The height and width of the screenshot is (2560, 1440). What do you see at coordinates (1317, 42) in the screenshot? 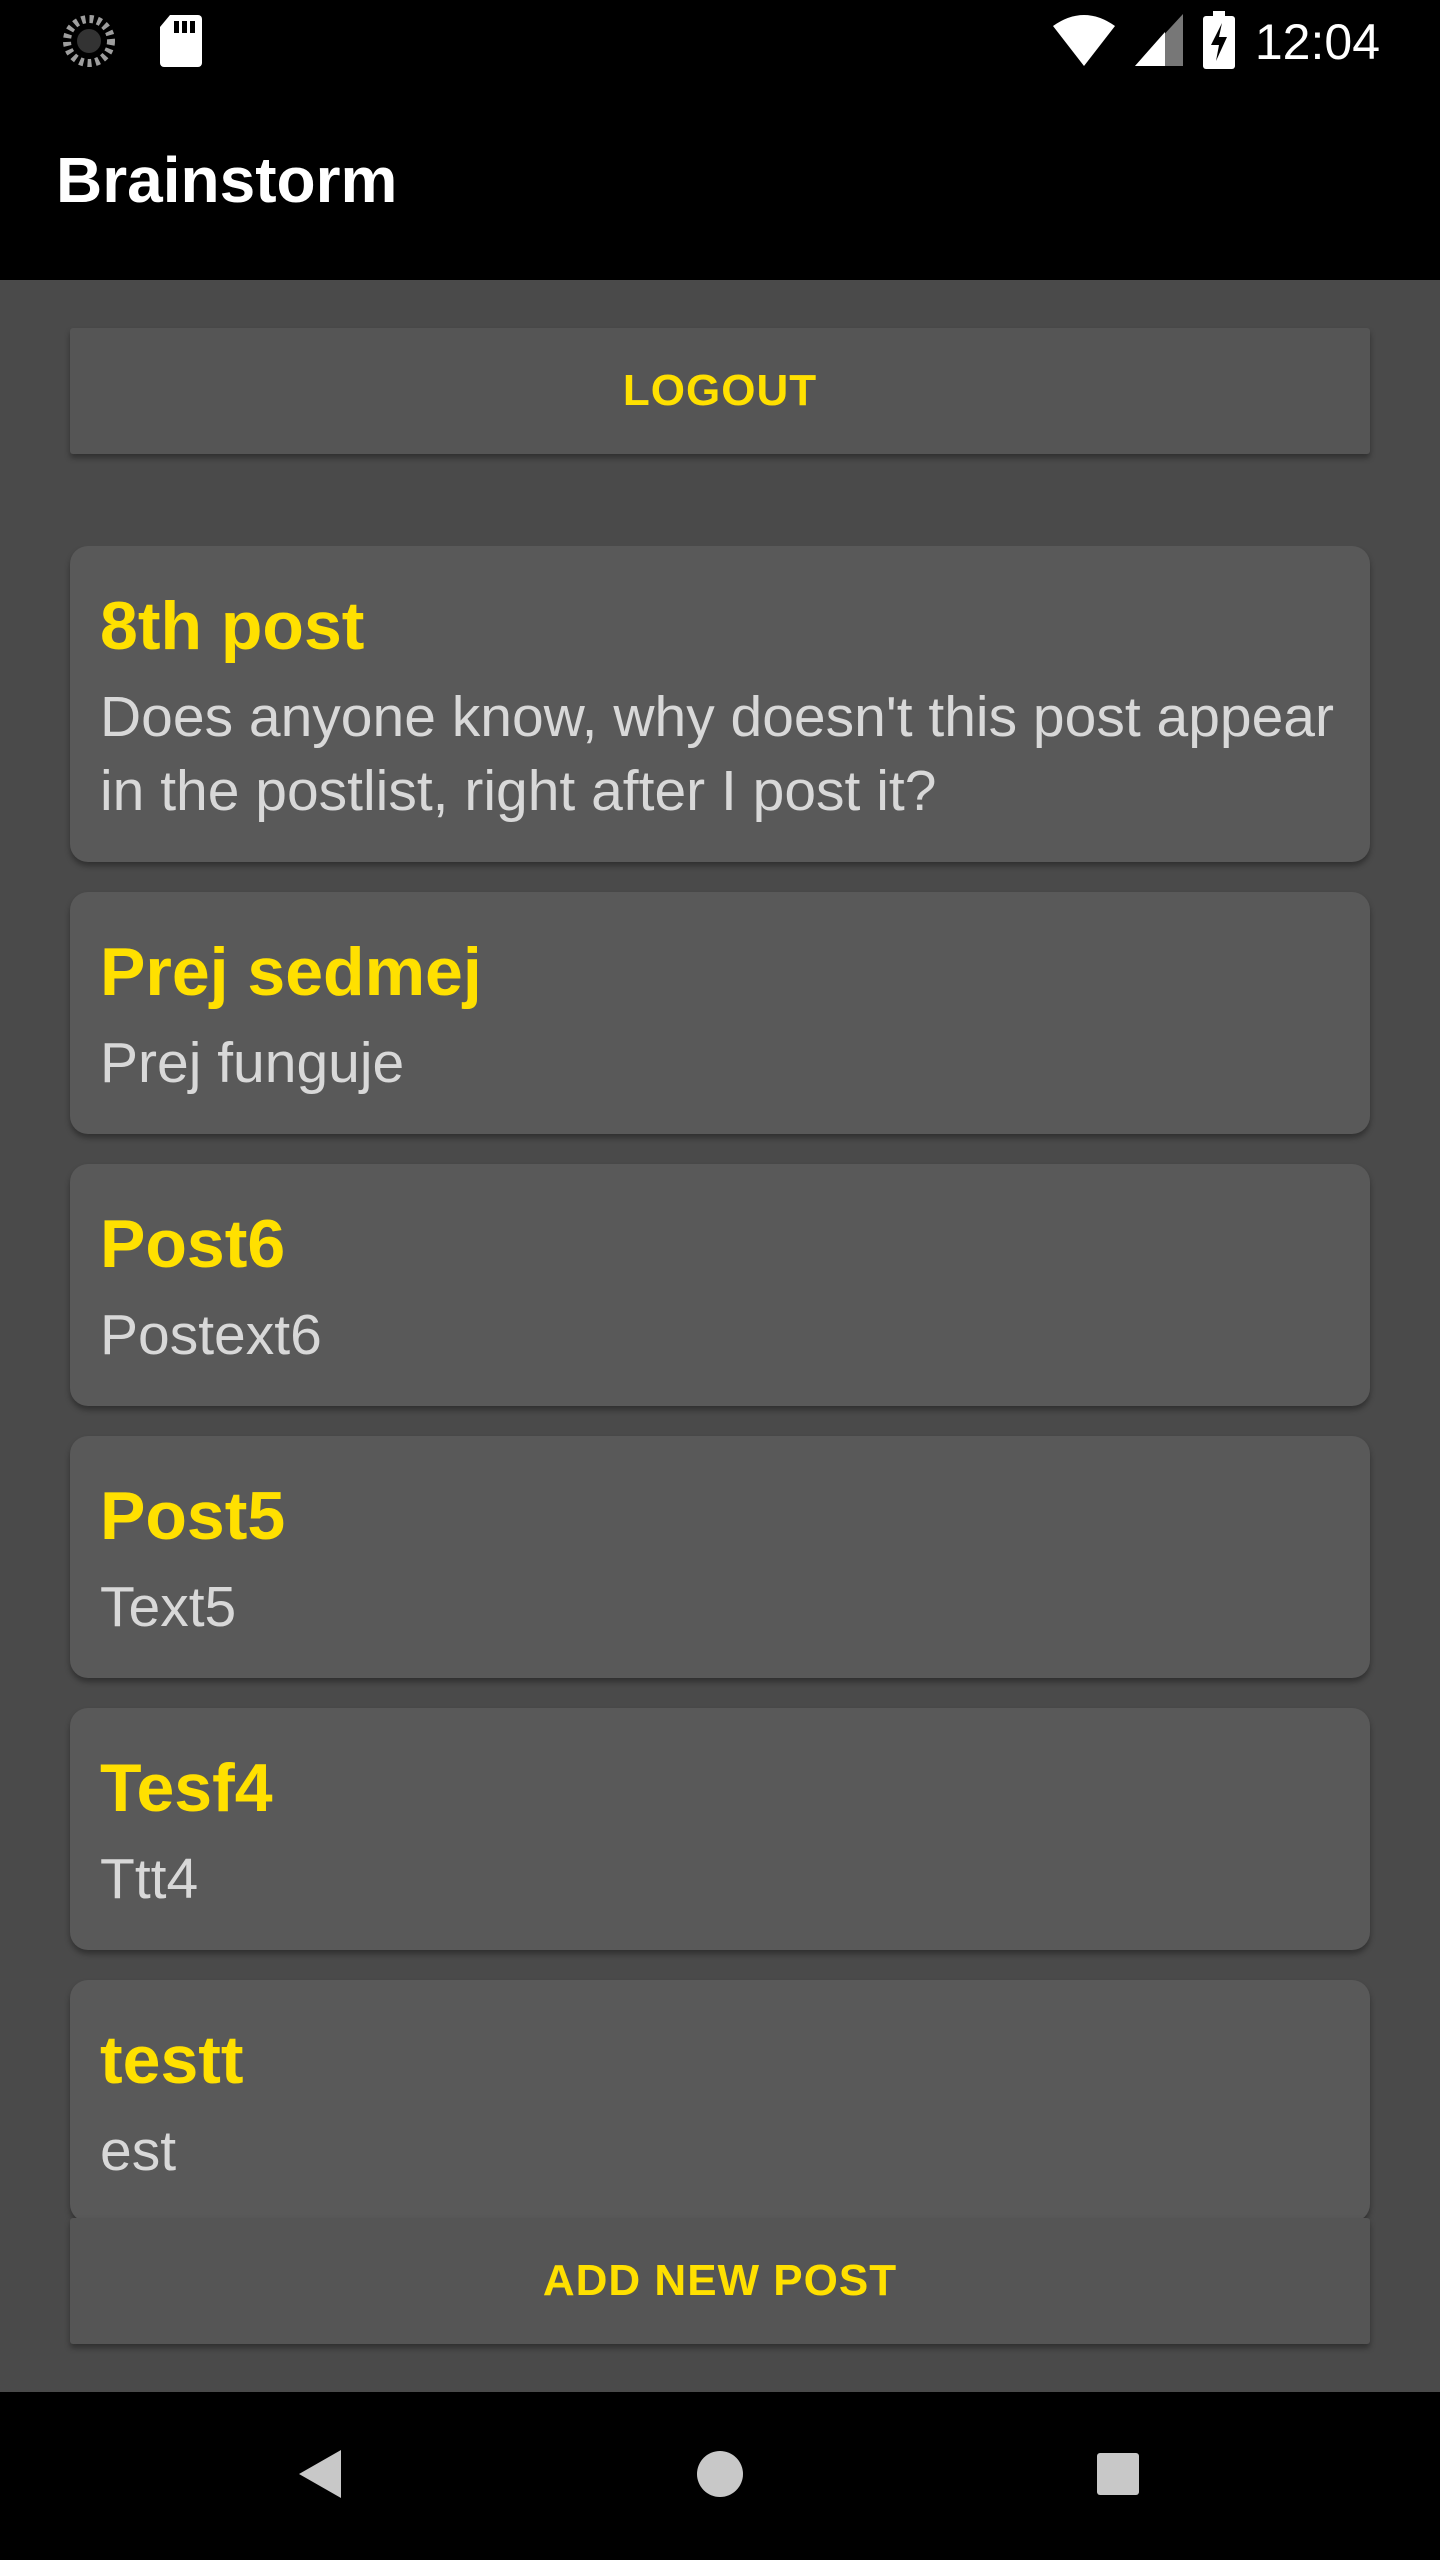
I see `clock: 12:04` at bounding box center [1317, 42].